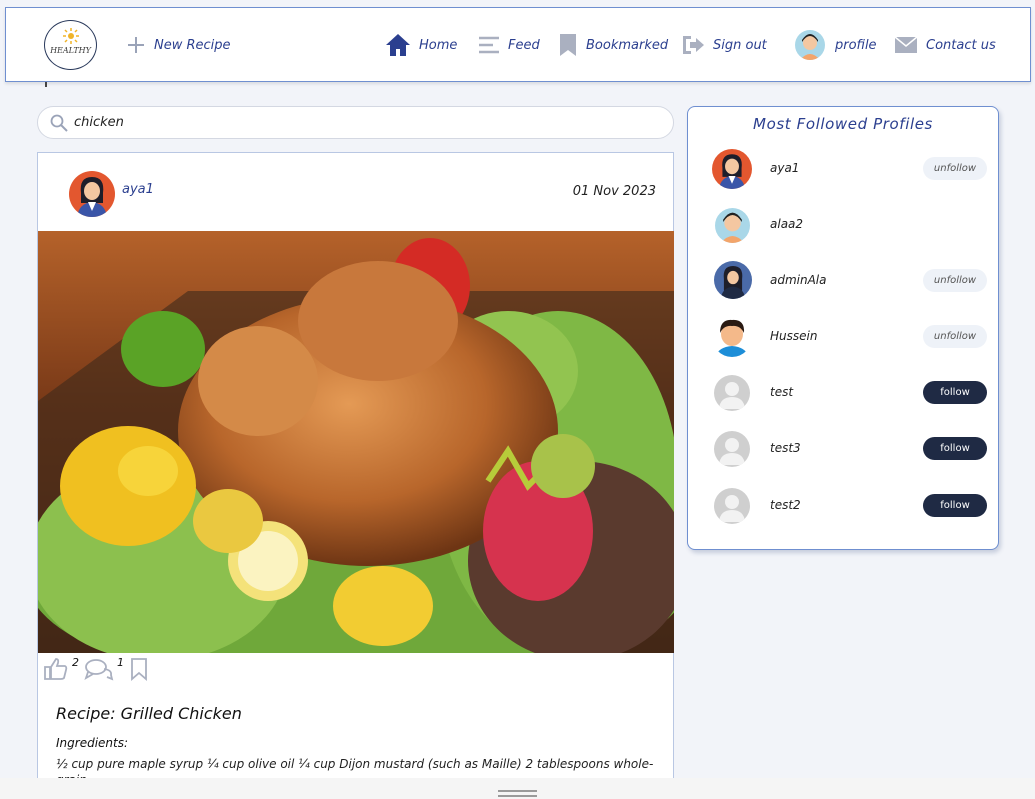 This screenshot has height=799, width=1035. Describe the element at coordinates (781, 392) in the screenshot. I see `profile-name: test` at that location.